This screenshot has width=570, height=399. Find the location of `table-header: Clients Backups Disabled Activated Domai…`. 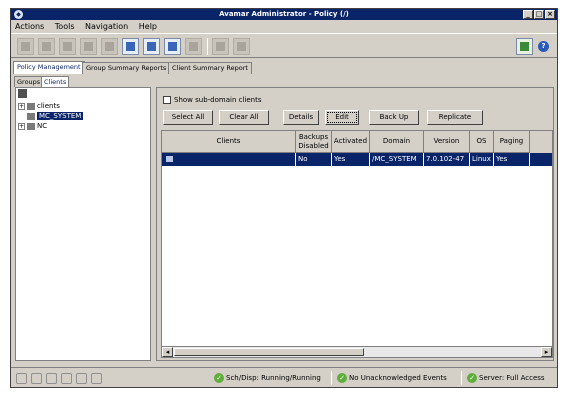

table-header: Clients Backups Disabled Activated Domai… is located at coordinates (357, 142).